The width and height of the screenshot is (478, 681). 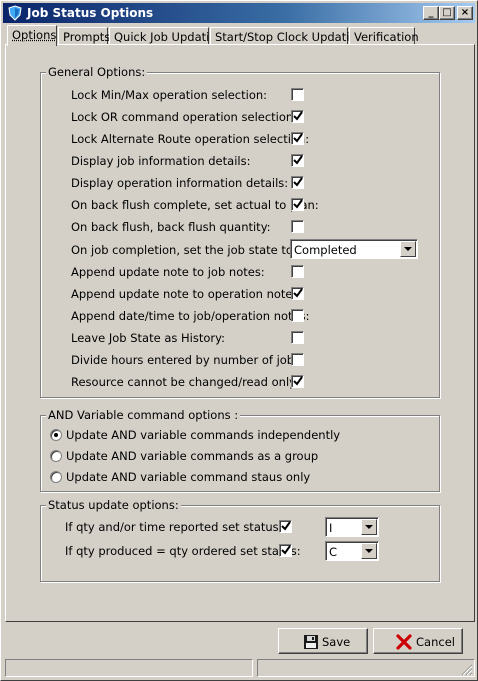 What do you see at coordinates (90, 13) in the screenshot?
I see `window-title: Job Status Options` at bounding box center [90, 13].